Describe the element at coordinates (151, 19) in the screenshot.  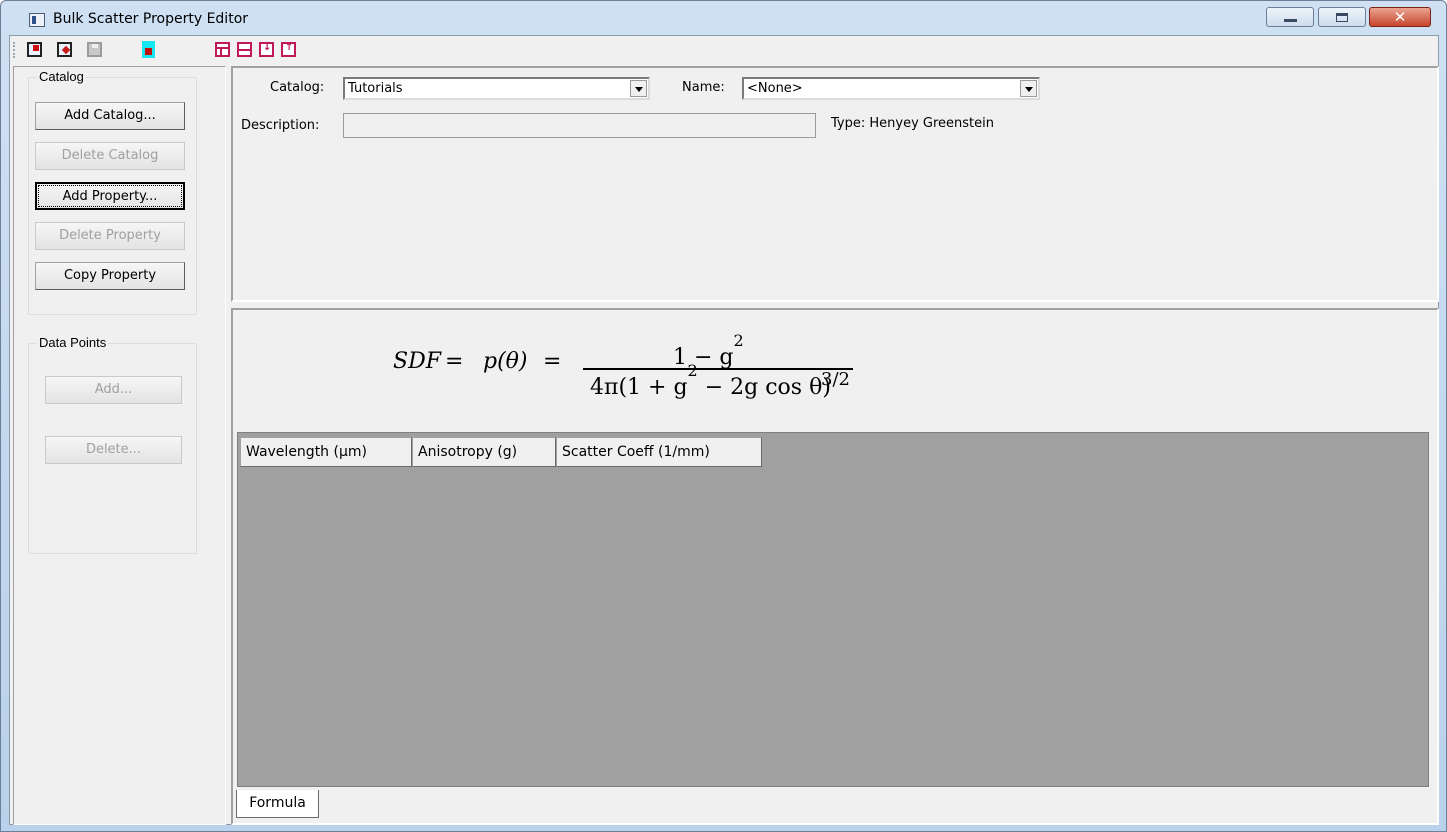
I see `window-title: Bulk Scatter Property Editor` at that location.